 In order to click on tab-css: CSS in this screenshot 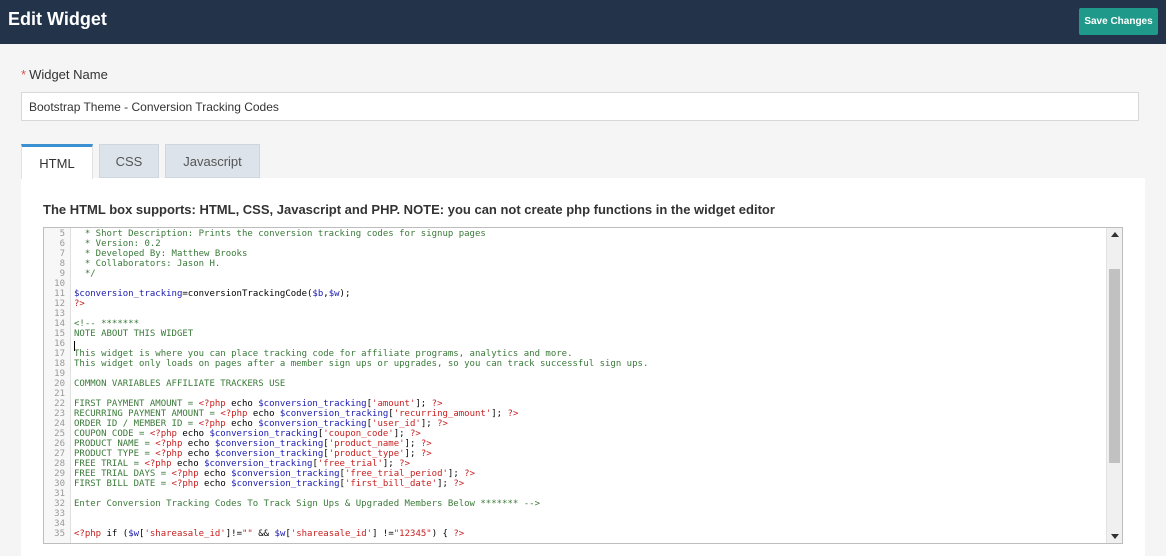, I will do `click(129, 161)`.